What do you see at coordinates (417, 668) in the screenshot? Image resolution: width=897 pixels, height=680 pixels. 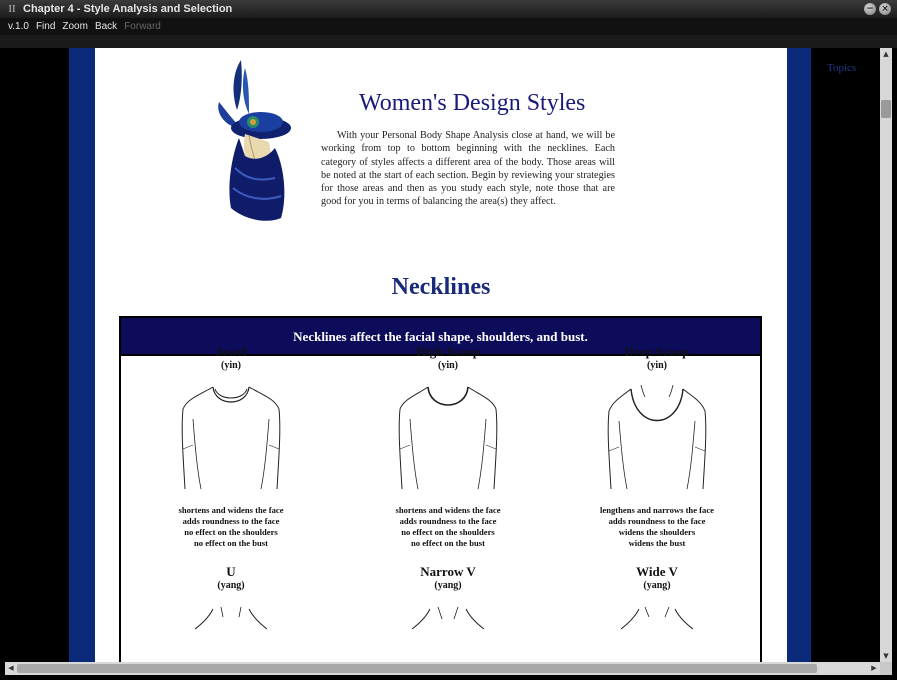 I see `horizontal-scroll-thumb` at bounding box center [417, 668].